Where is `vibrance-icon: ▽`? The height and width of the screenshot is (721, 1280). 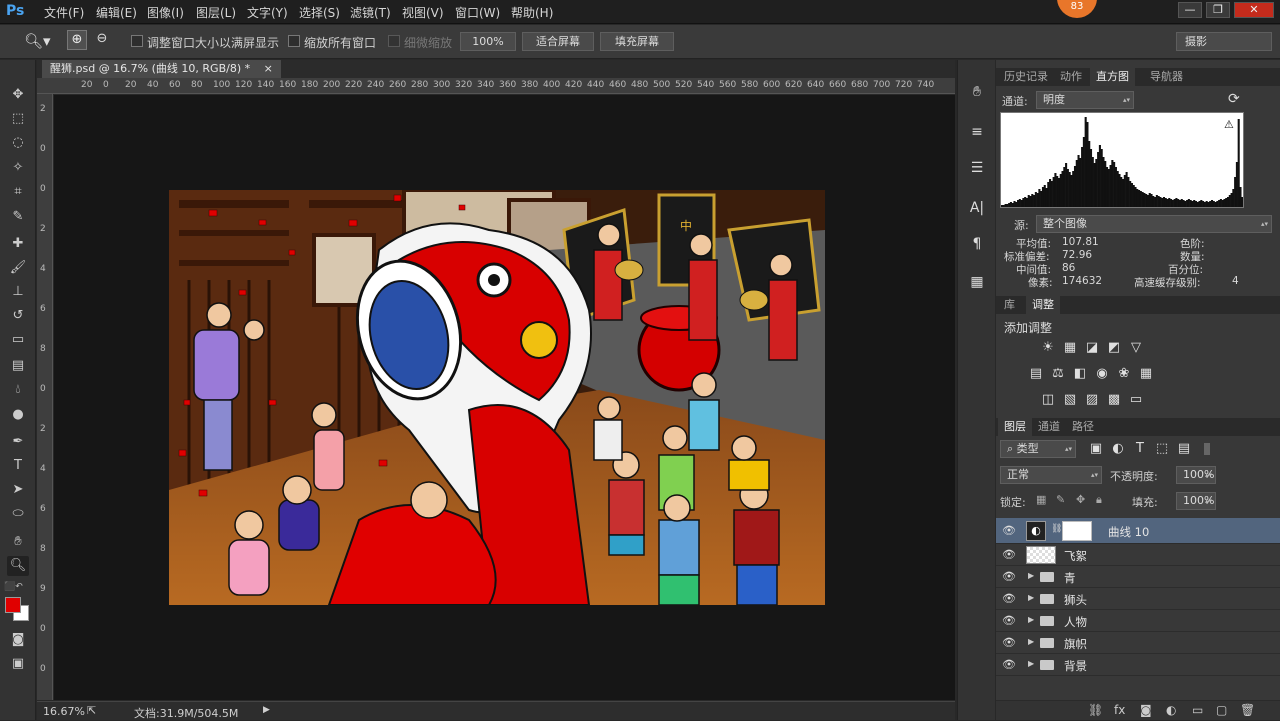 vibrance-icon: ▽ is located at coordinates (1136, 348).